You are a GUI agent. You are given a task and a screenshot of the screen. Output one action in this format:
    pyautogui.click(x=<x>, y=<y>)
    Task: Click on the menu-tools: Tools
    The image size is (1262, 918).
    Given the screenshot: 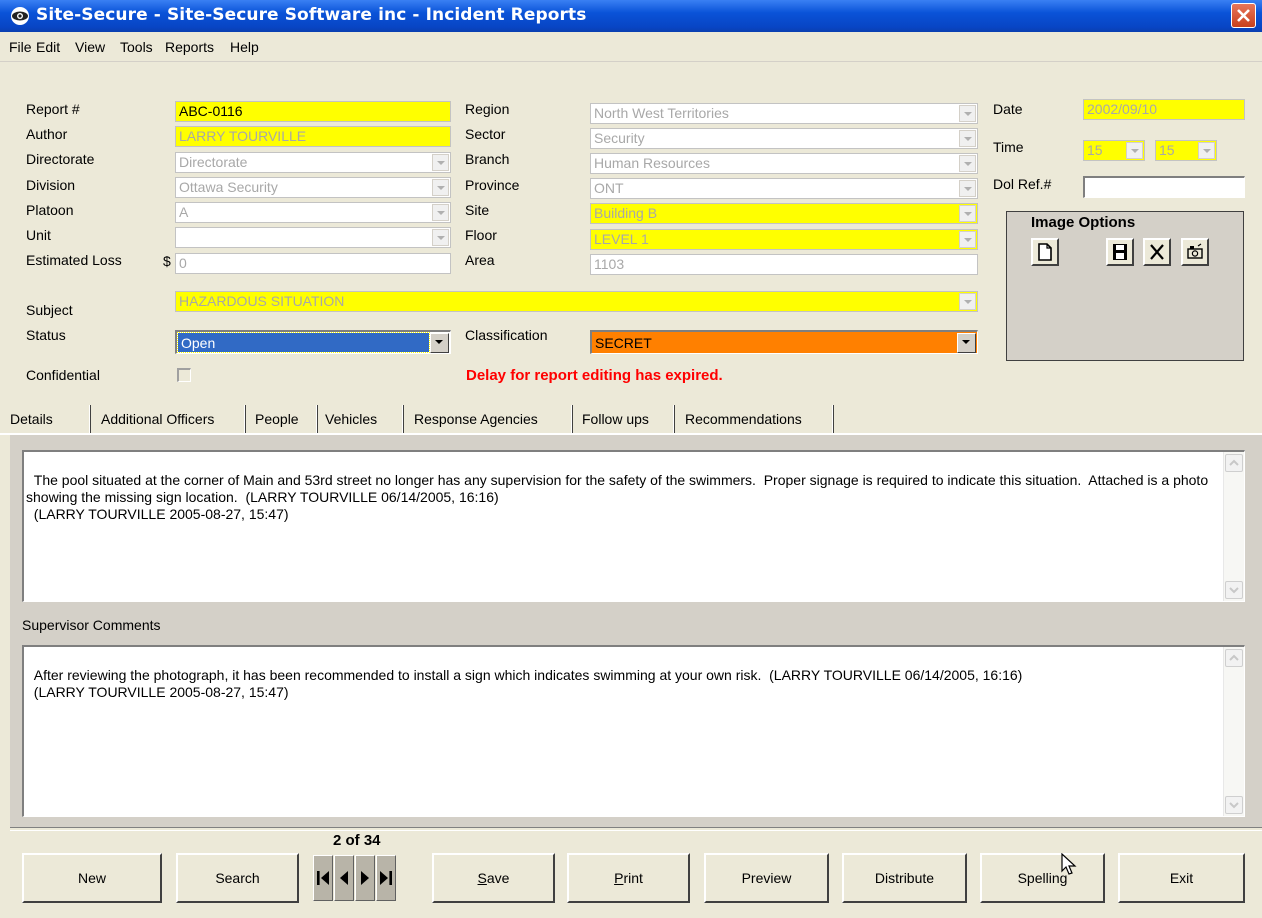 What is the action you would take?
    pyautogui.click(x=136, y=47)
    